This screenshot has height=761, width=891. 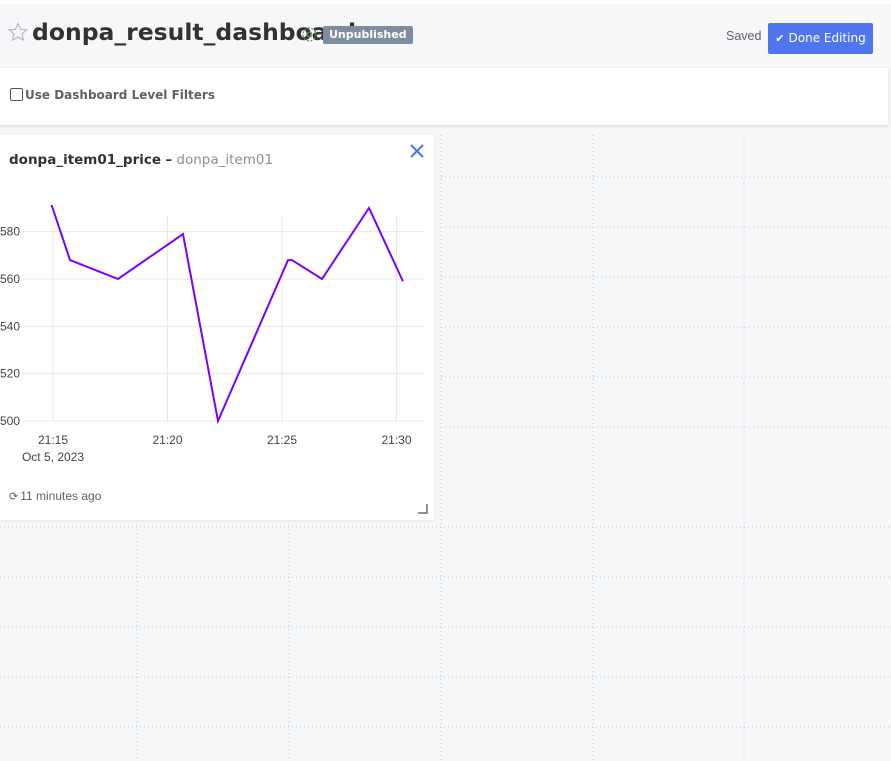 I want to click on status-badge: Unpublished, so click(x=368, y=35).